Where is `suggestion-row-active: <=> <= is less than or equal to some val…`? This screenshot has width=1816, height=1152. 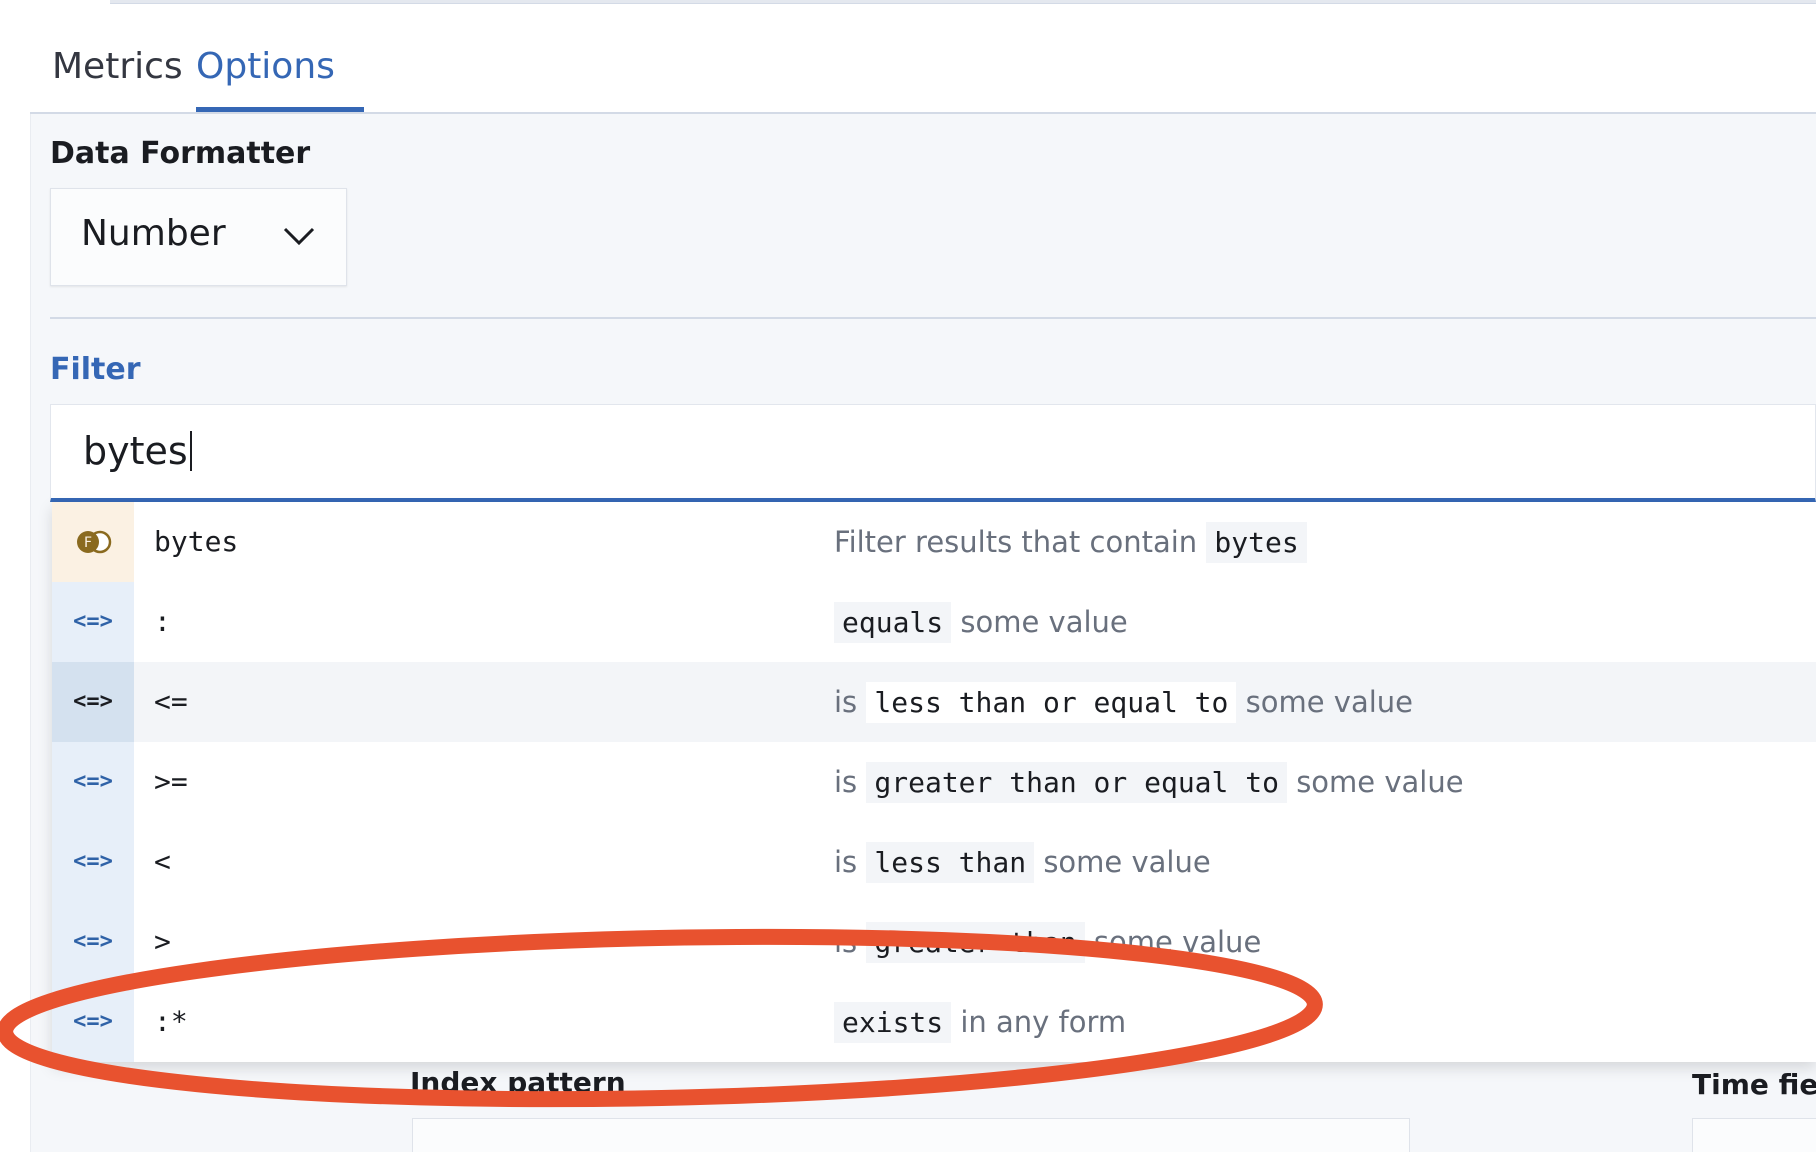 suggestion-row-active: <=> <= is less than or equal to some val… is located at coordinates (934, 702).